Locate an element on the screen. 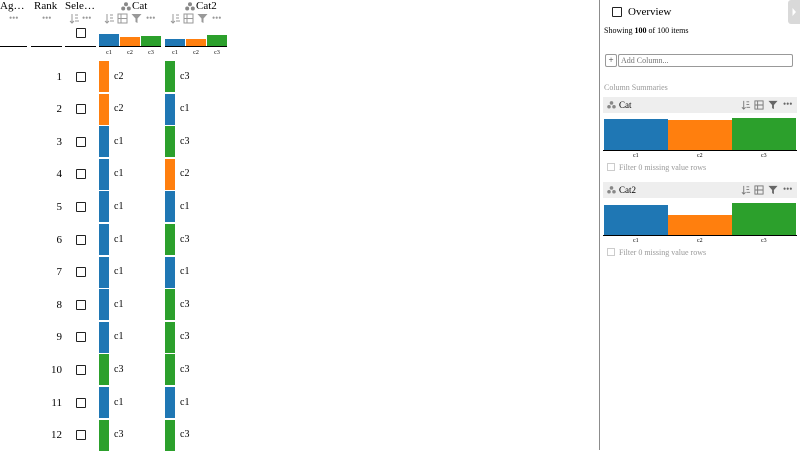 This screenshot has width=800, height=451. collapse-panel-button is located at coordinates (794, 12).